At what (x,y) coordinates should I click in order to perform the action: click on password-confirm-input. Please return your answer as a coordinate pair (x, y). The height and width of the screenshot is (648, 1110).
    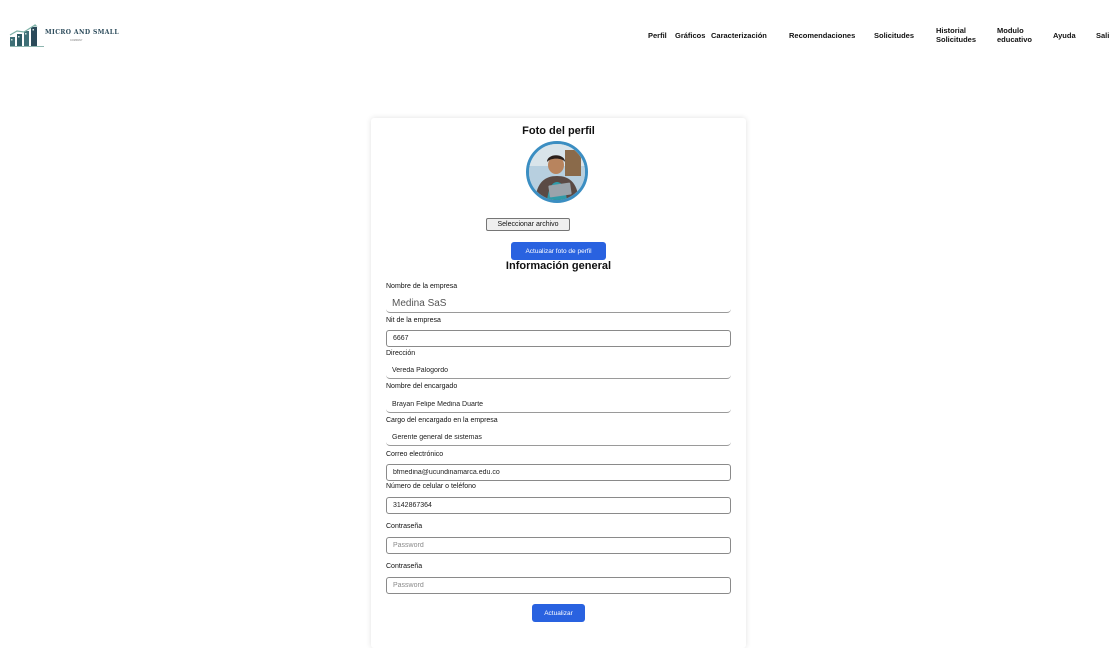
    Looking at the image, I should click on (558, 585).